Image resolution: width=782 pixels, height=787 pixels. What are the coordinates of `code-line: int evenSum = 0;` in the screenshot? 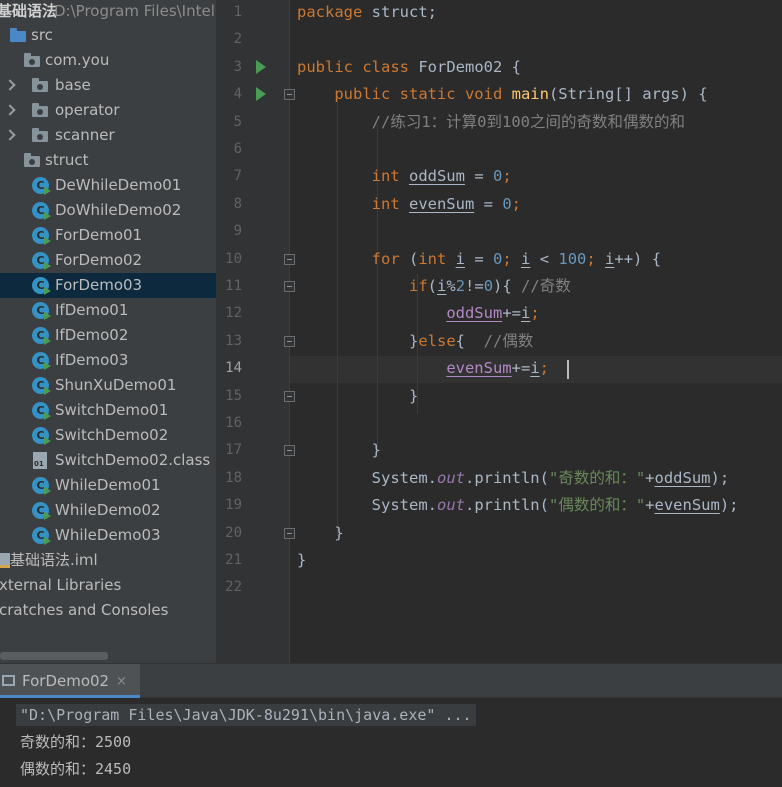 It's located at (409, 204).